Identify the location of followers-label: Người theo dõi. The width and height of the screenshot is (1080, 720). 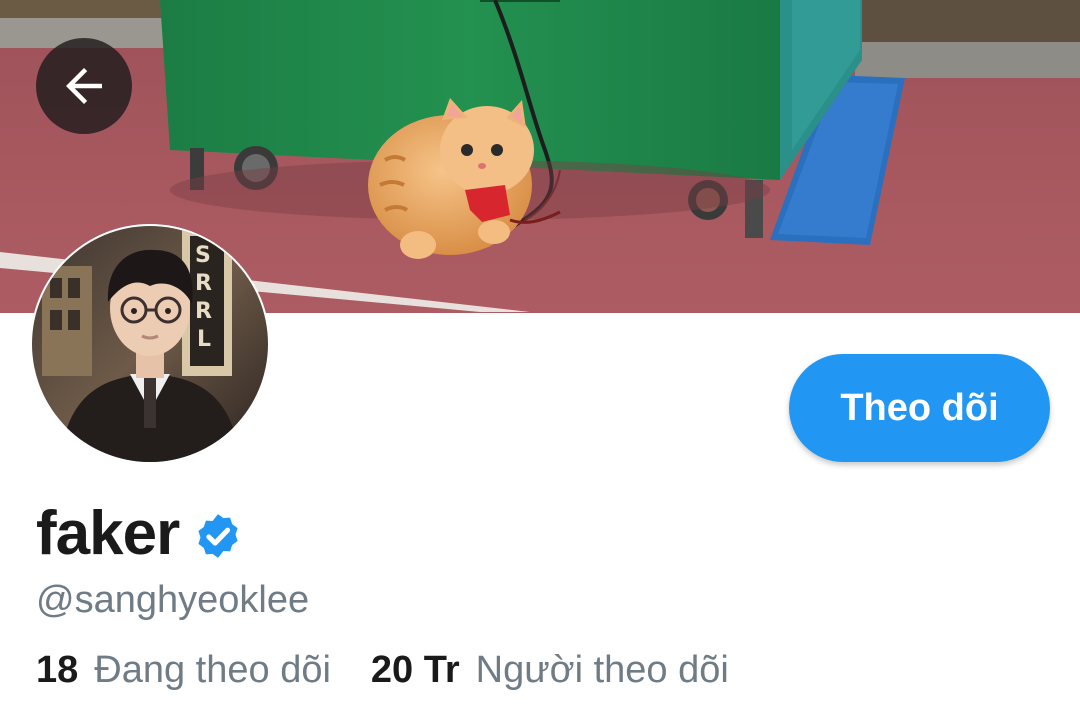
(602, 670).